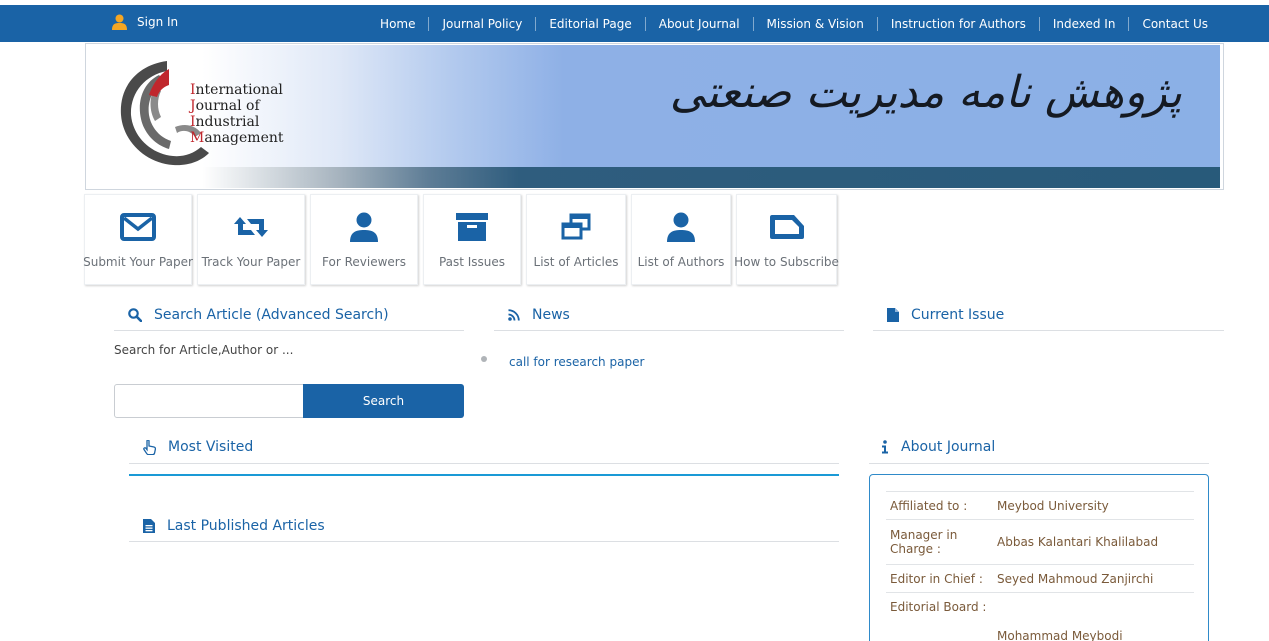 This screenshot has height=641, width=1269. Describe the element at coordinates (251, 239) in the screenshot. I see `tile-track-your-paper: Track Your Paper` at that location.